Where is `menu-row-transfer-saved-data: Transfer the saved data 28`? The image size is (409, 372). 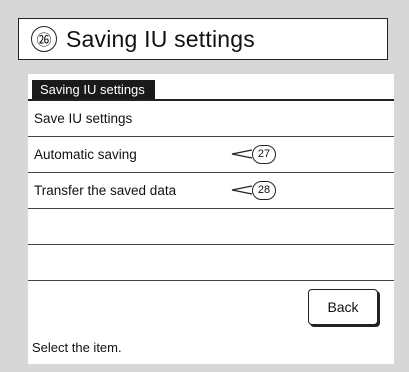
menu-row-transfer-saved-data: Transfer the saved data 28 is located at coordinates (211, 191).